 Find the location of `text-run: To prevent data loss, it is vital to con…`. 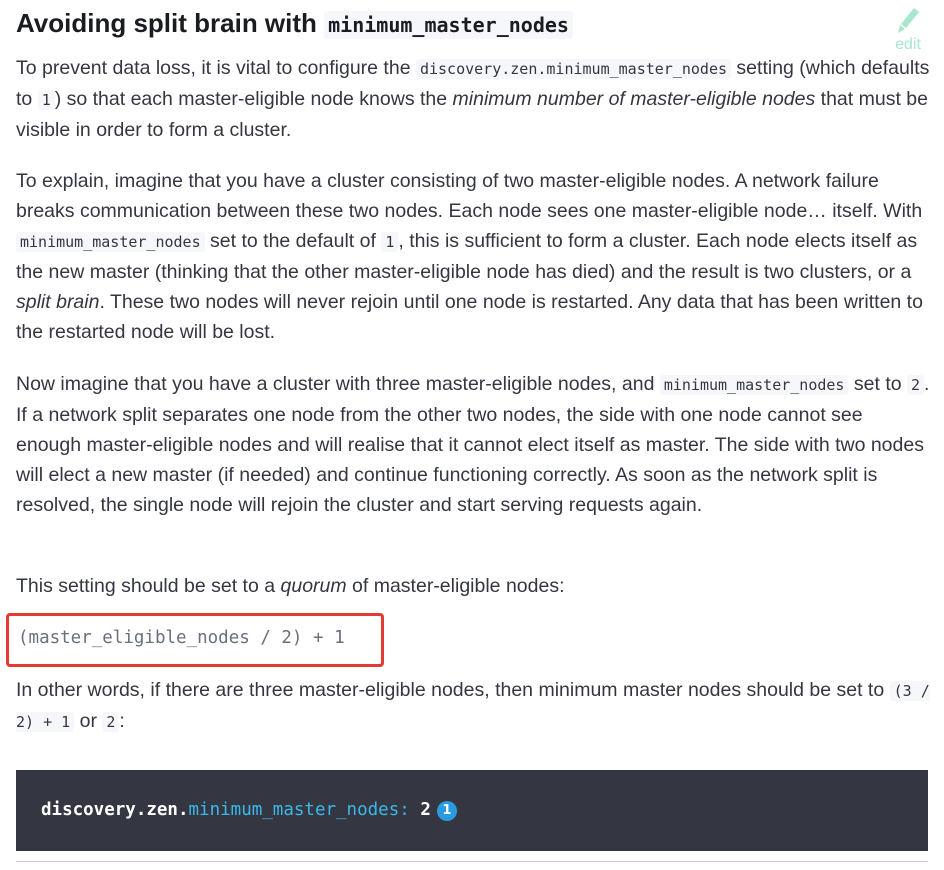

text-run: To prevent data loss, it is vital to con… is located at coordinates (216, 68).